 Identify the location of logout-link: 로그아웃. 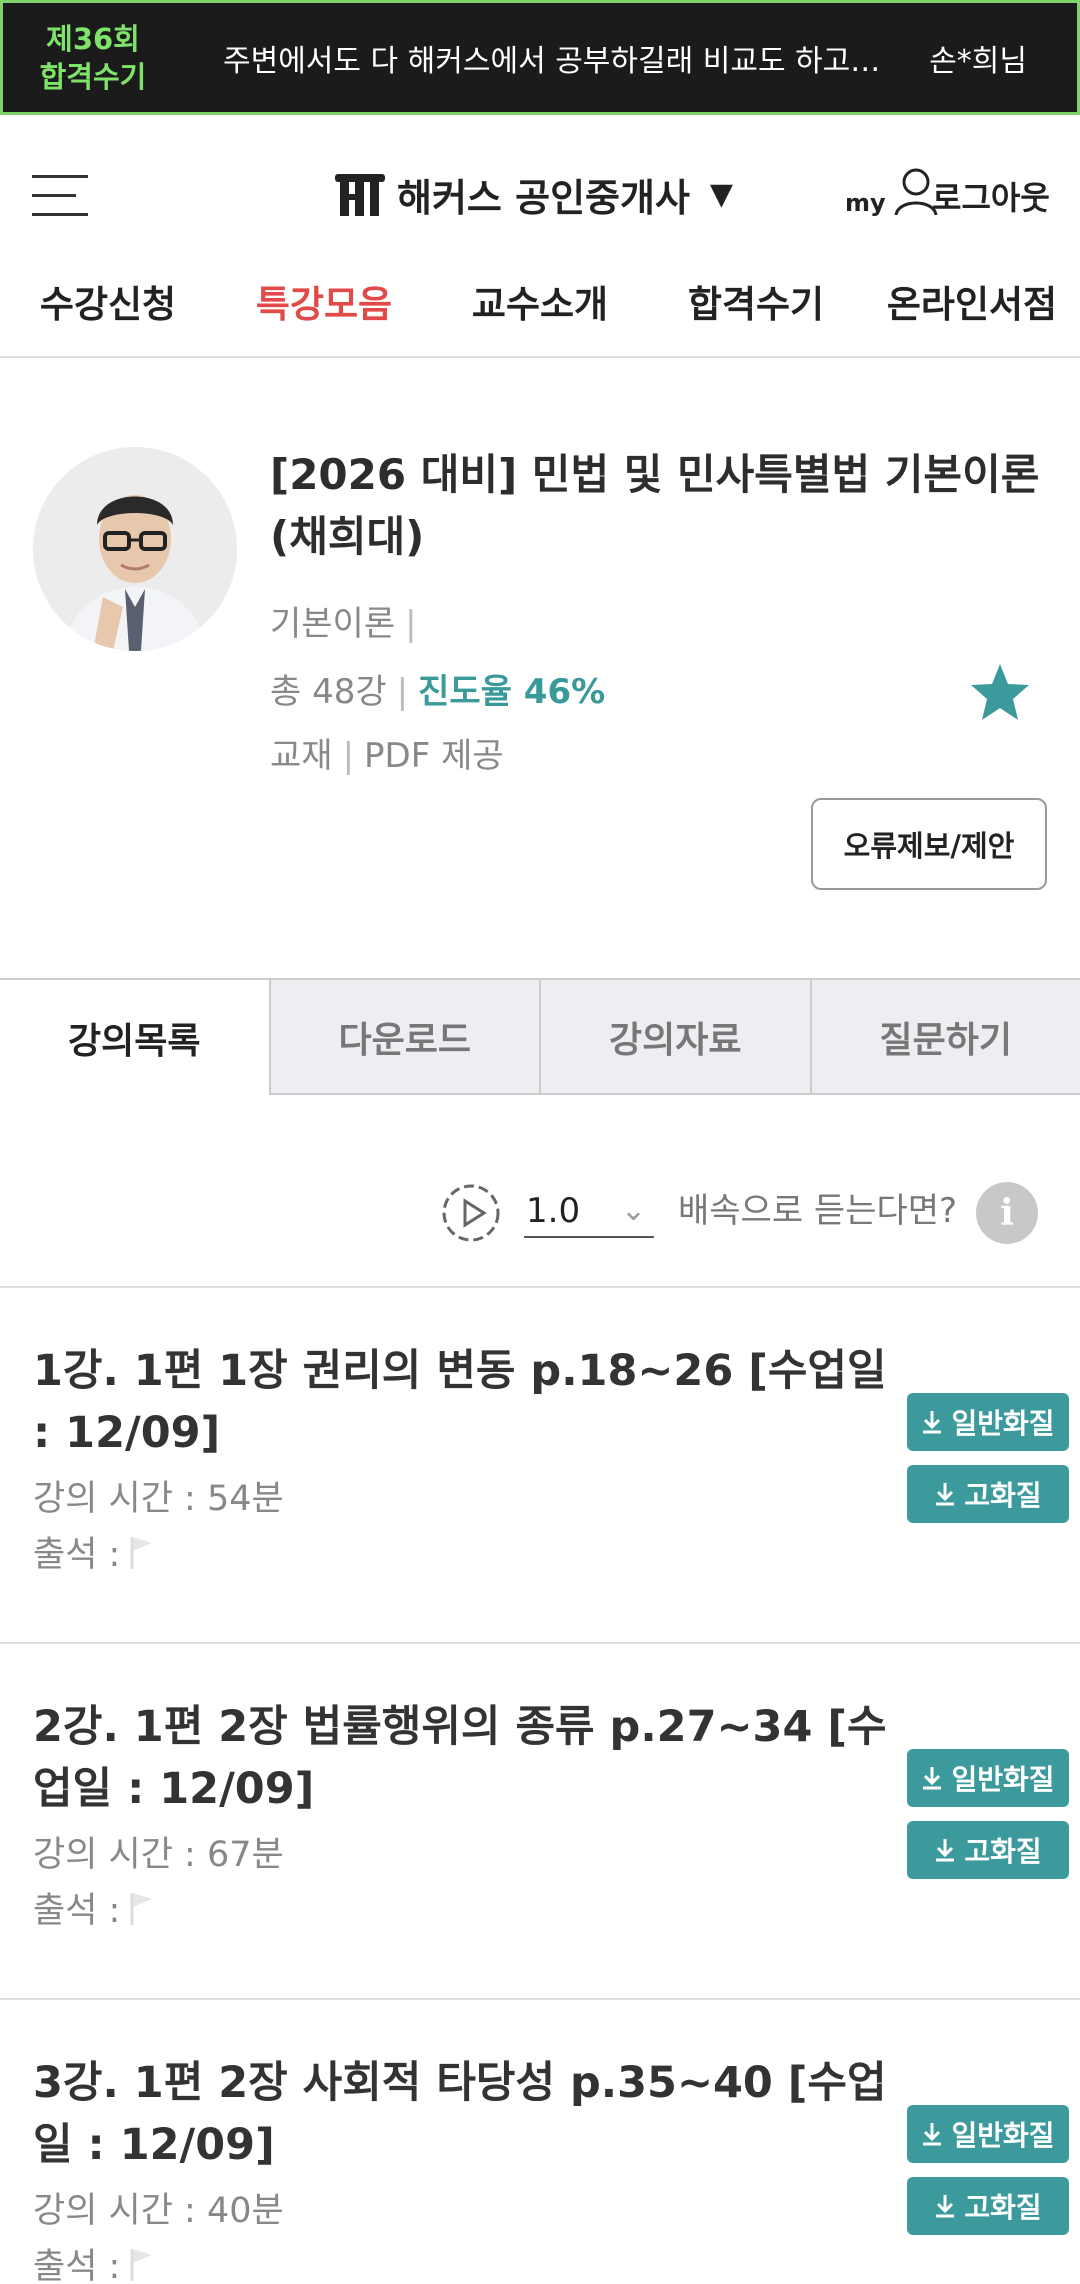
(991, 196).